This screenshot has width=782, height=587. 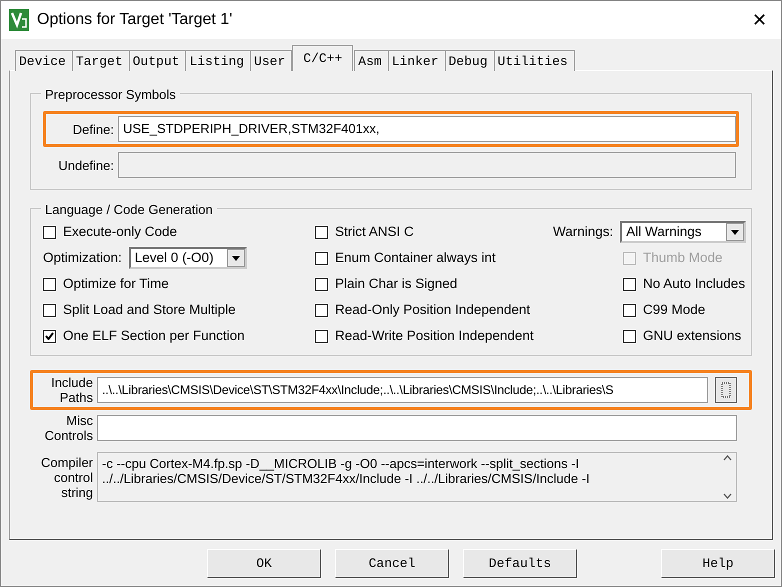 I want to click on checkbox-label: C99 Mode, so click(x=674, y=309).